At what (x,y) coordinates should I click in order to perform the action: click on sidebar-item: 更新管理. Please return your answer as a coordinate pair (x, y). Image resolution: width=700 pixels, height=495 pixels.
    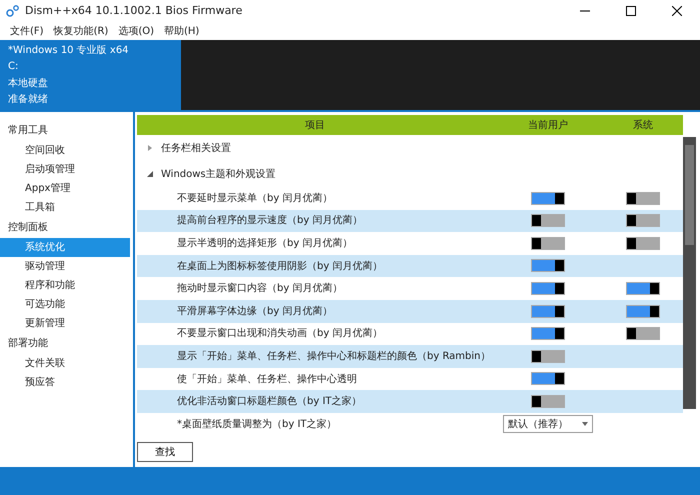
    Looking at the image, I should click on (66, 323).